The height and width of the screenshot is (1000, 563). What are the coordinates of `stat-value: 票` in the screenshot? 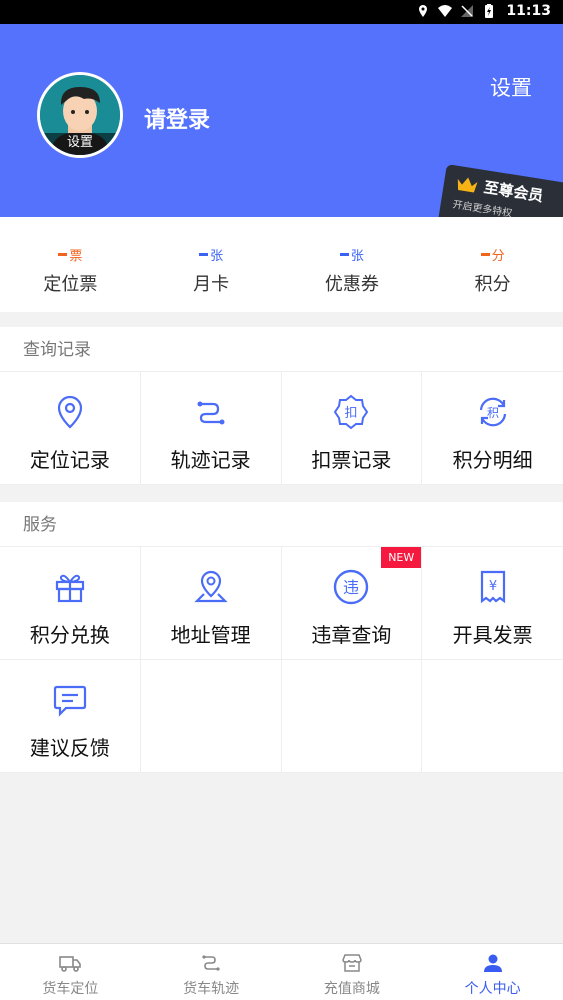 It's located at (70, 254).